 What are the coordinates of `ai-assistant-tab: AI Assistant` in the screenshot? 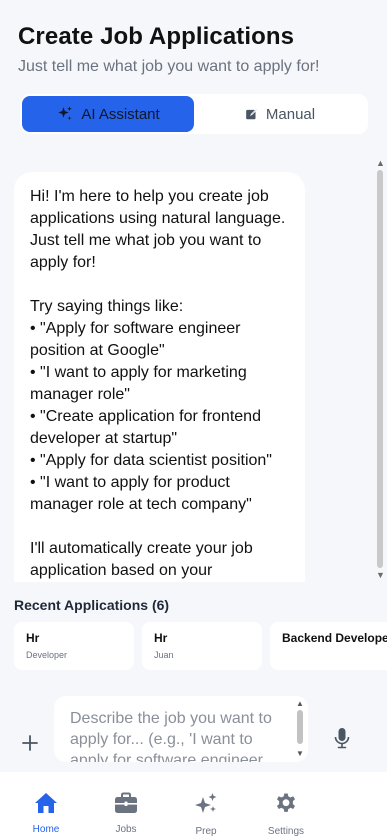 It's located at (108, 114).